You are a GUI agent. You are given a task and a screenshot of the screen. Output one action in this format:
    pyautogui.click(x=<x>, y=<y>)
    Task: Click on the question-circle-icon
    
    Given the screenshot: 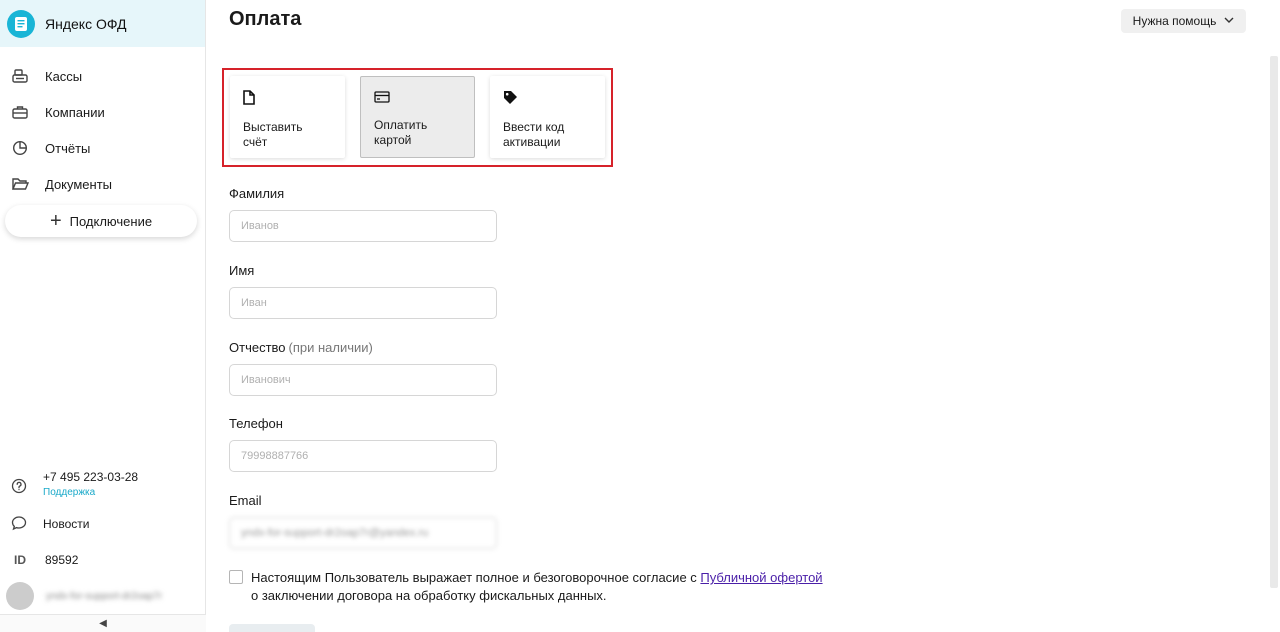 What is the action you would take?
    pyautogui.click(x=19, y=488)
    